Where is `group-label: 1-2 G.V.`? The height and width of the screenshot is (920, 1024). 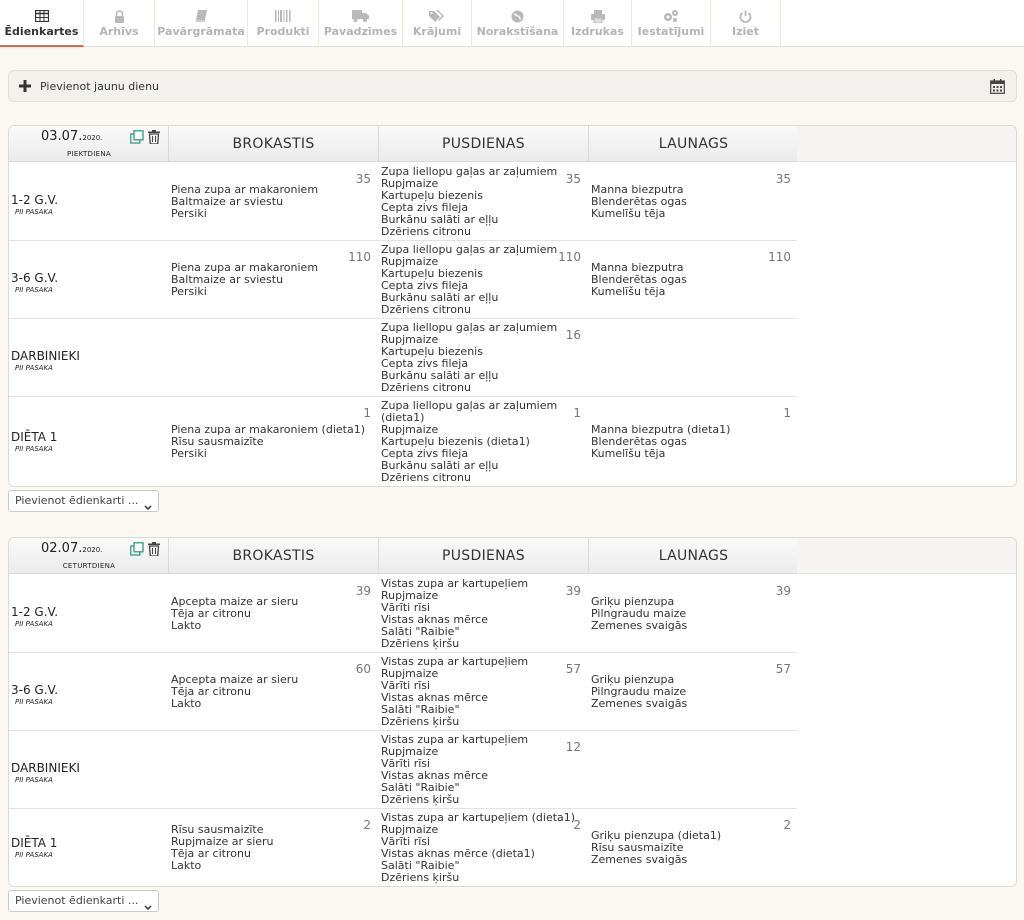
group-label: 1-2 G.V. is located at coordinates (35, 612).